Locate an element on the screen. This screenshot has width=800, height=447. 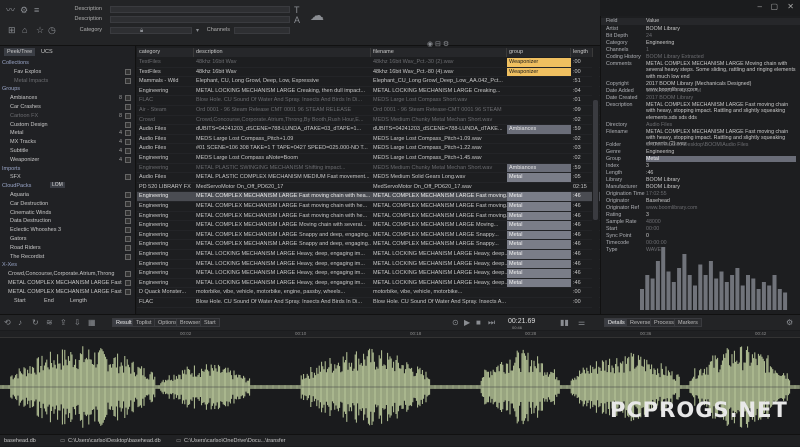
tree-item: The Recordist is located at coordinates (68, 257).